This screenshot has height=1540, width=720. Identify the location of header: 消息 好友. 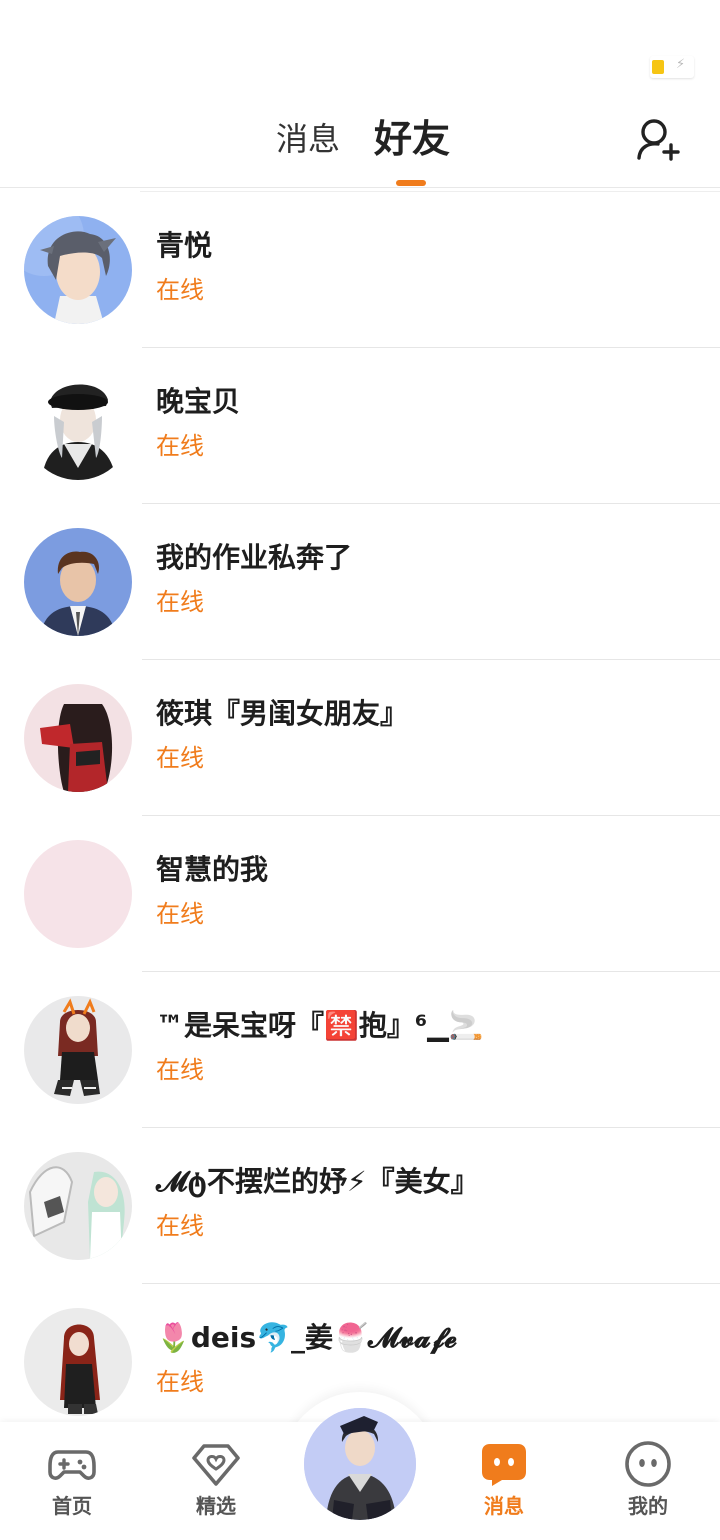
(360, 144).